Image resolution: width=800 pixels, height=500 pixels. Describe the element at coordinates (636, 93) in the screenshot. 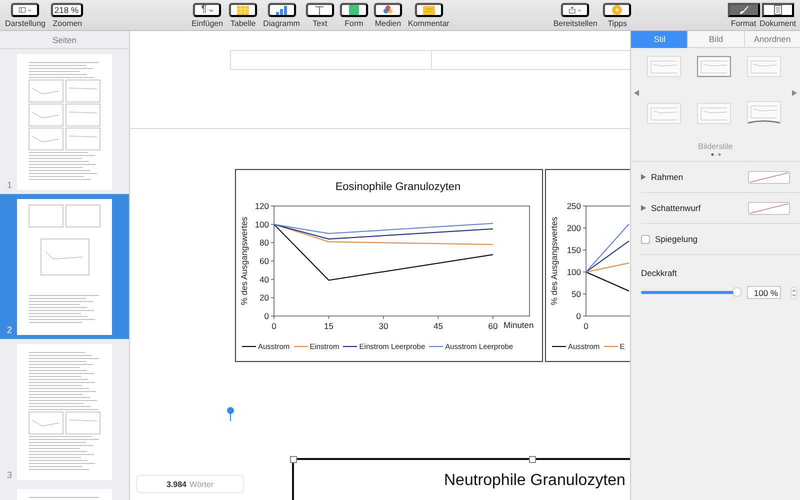

I see `left-arrow-icon` at that location.